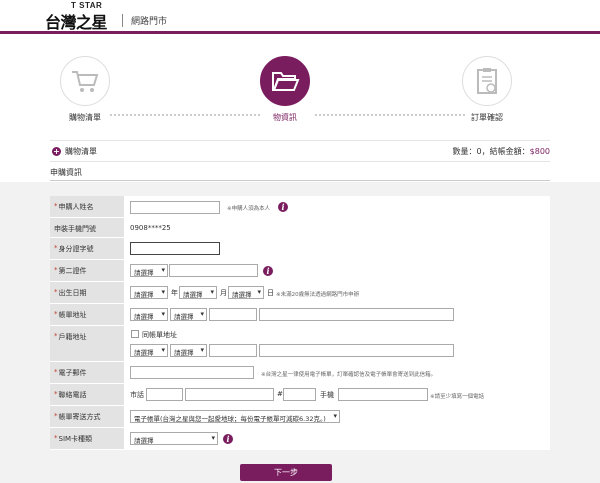 The width and height of the screenshot is (600, 483). What do you see at coordinates (87, 292) in the screenshot?
I see `row-label: * 出生日期` at bounding box center [87, 292].